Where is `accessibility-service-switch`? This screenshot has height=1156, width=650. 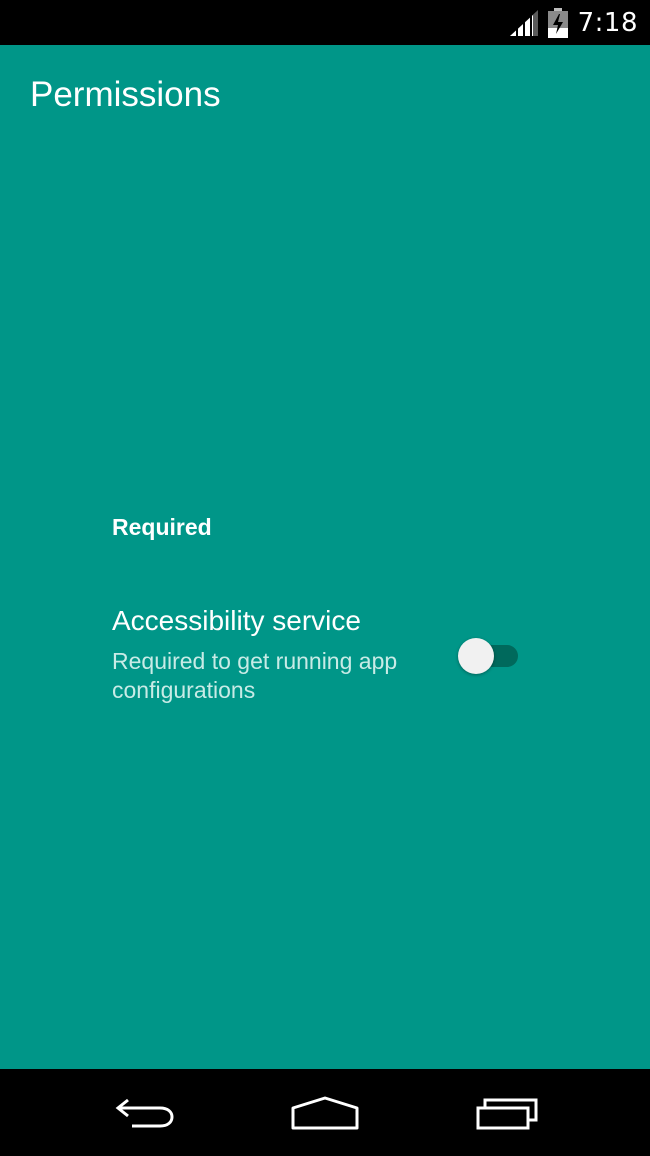 accessibility-service-switch is located at coordinates (489, 656).